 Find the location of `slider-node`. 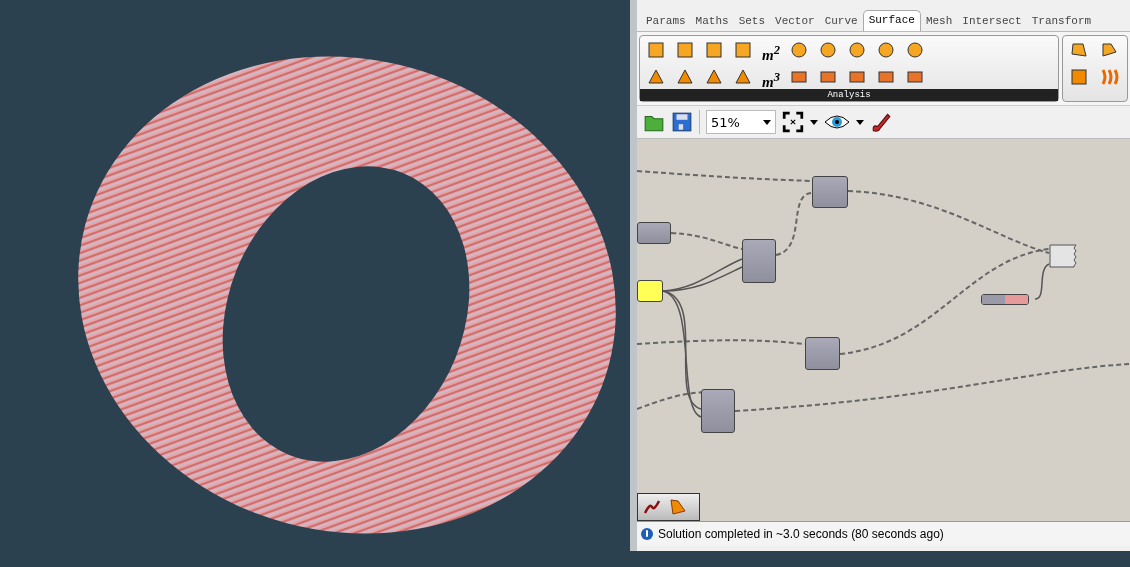

slider-node is located at coordinates (1005, 299).